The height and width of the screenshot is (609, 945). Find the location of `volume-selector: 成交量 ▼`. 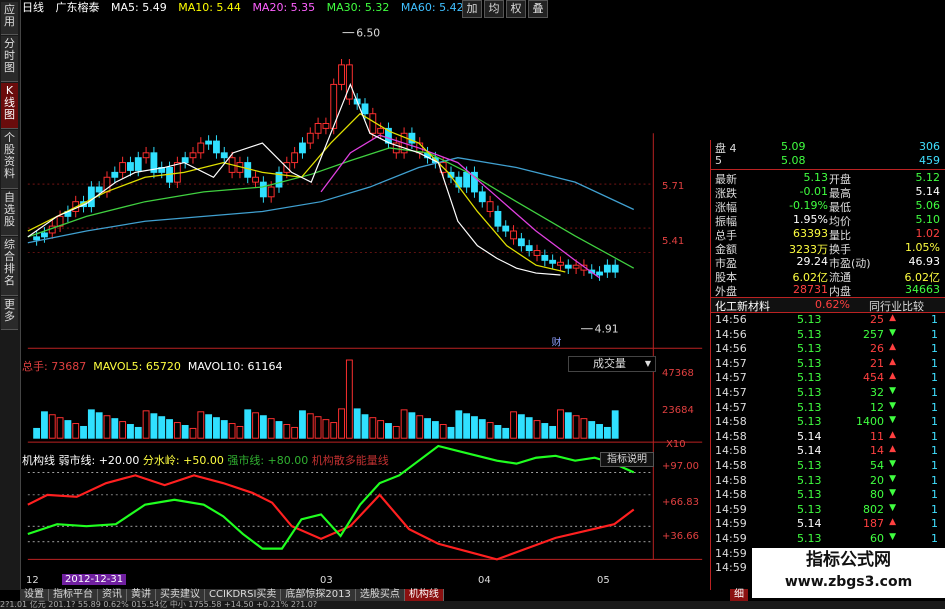

volume-selector: 成交量 ▼ is located at coordinates (612, 364).